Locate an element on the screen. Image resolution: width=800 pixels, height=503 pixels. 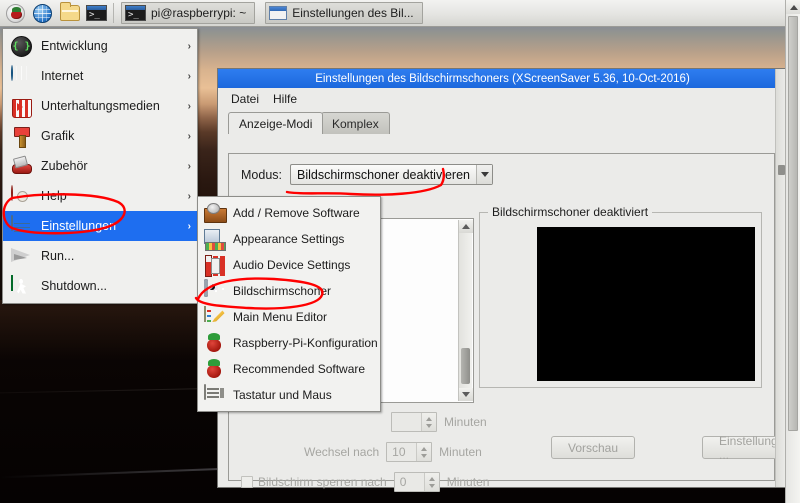
menu-item-label: Help is located at coordinates (54, 196).